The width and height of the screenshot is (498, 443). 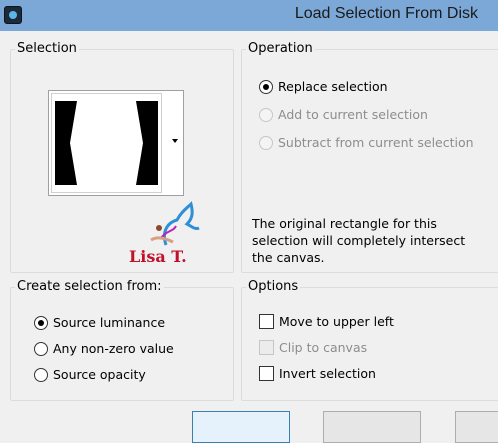 I want to click on radio-any-non-zero-value: Any non-zero value, so click(x=104, y=348).